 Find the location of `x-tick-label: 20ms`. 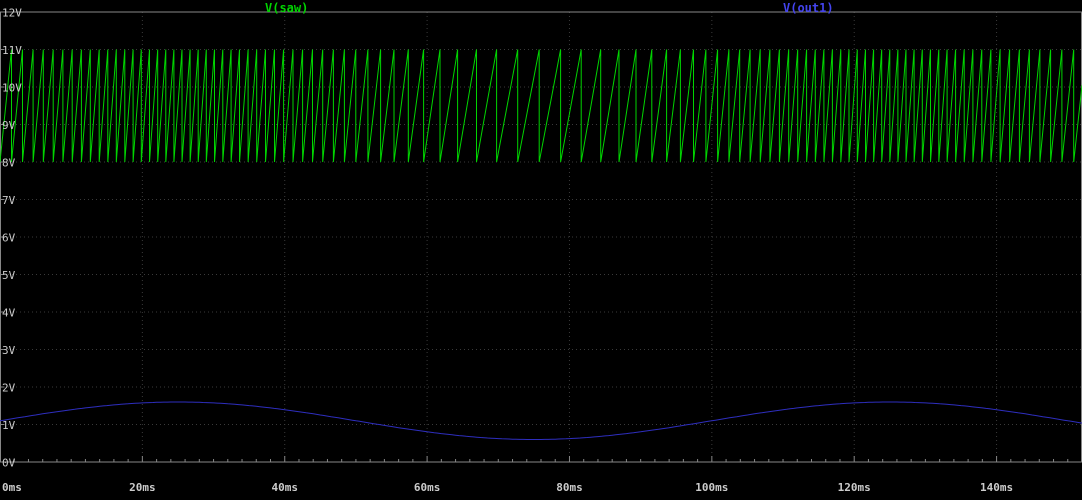

x-tick-label: 20ms is located at coordinates (142, 487).